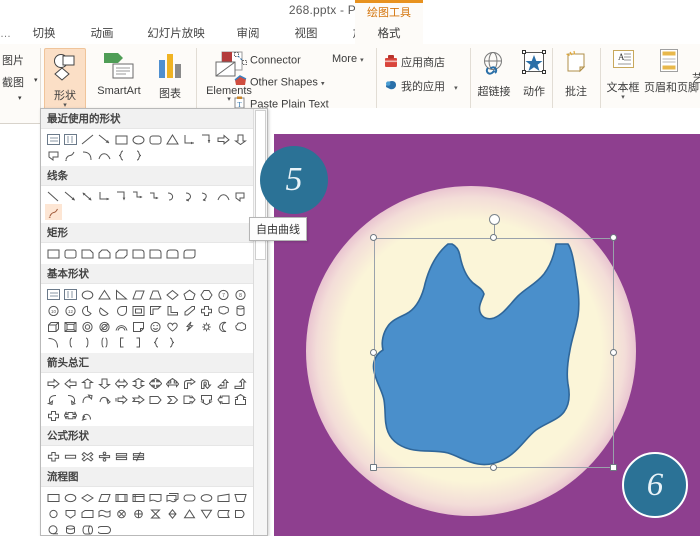 The image size is (700, 536). I want to click on rotation-handle, so click(494, 219).